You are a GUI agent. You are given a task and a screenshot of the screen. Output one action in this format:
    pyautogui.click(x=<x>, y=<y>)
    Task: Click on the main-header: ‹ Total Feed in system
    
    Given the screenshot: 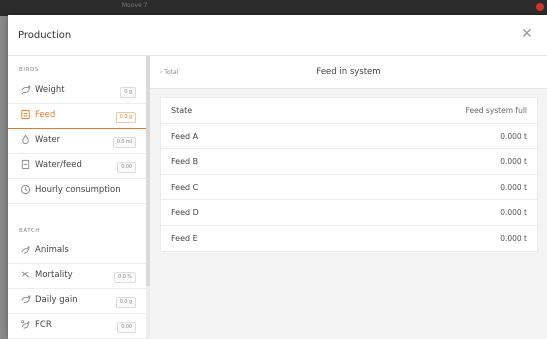 What is the action you would take?
    pyautogui.click(x=348, y=72)
    